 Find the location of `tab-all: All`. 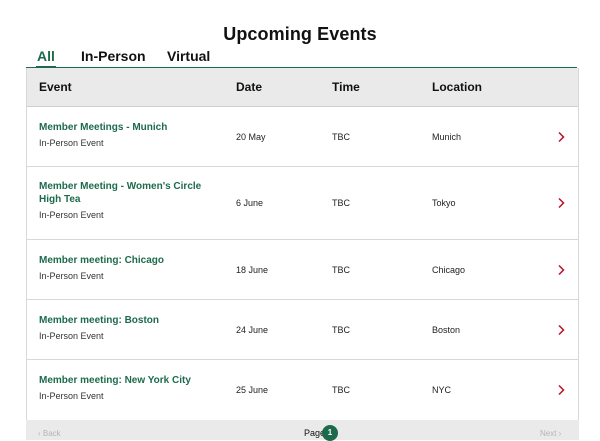

tab-all: All is located at coordinates (46, 58).